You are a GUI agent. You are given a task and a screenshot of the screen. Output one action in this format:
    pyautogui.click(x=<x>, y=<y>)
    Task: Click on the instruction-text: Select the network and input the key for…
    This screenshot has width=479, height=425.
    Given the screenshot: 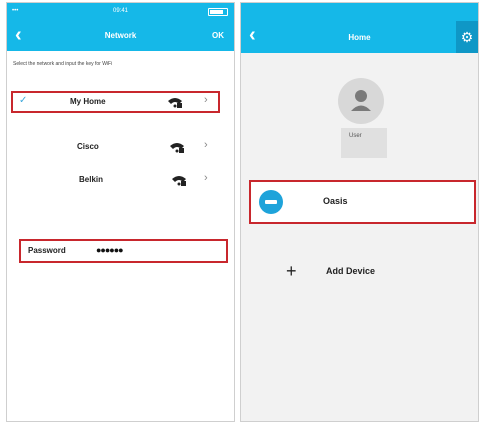 What is the action you would take?
    pyautogui.click(x=63, y=64)
    